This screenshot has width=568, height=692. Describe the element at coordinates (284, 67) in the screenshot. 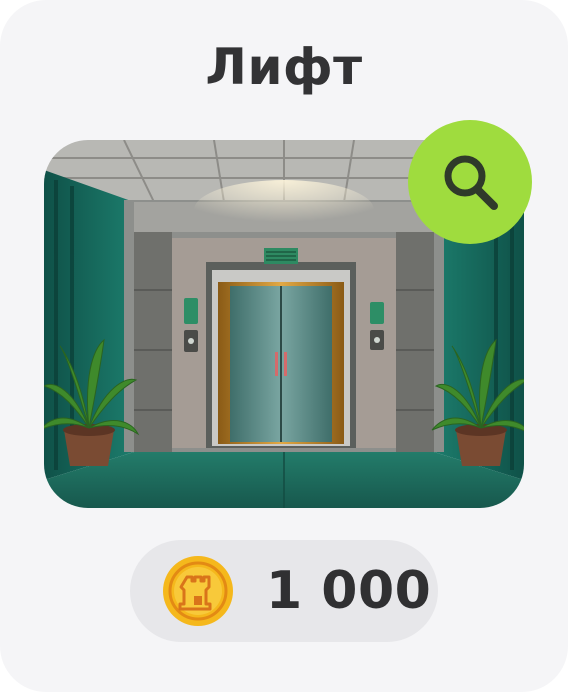

I see `item-title: Лифт` at that location.